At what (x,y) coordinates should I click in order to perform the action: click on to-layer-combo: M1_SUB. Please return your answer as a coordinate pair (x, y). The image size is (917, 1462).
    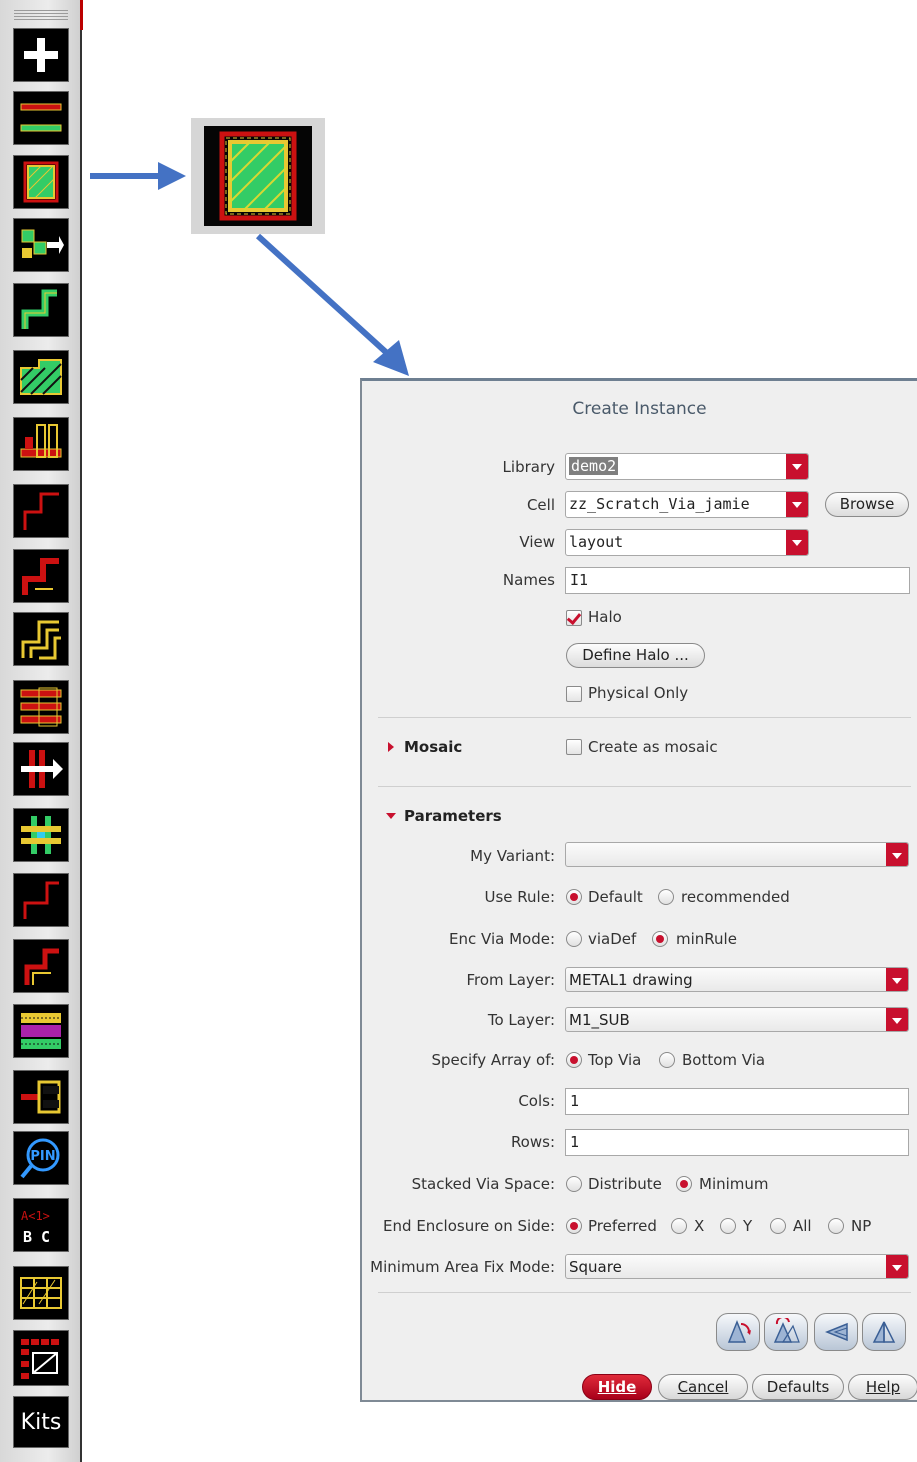
    Looking at the image, I should click on (737, 1019).